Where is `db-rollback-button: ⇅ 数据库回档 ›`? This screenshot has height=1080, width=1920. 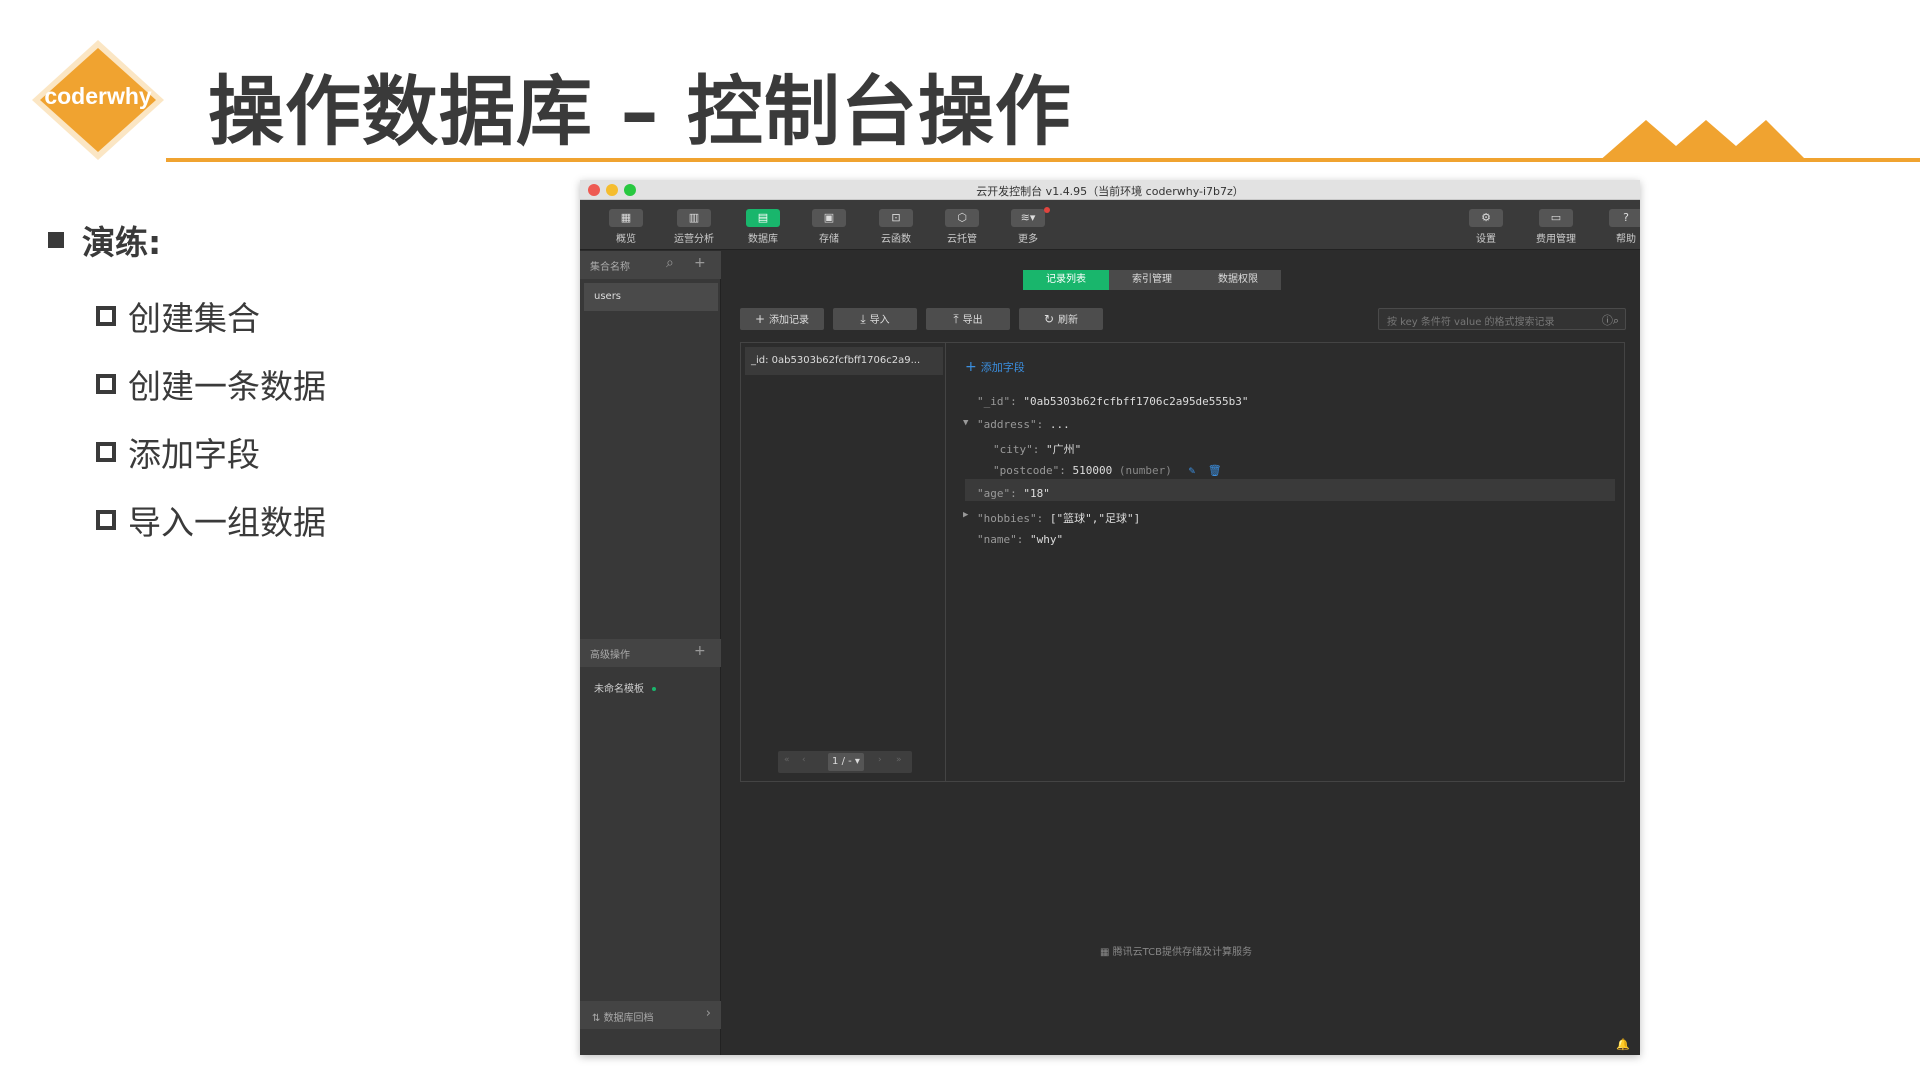 db-rollback-button: ⇅ 数据库回档 › is located at coordinates (650, 1015).